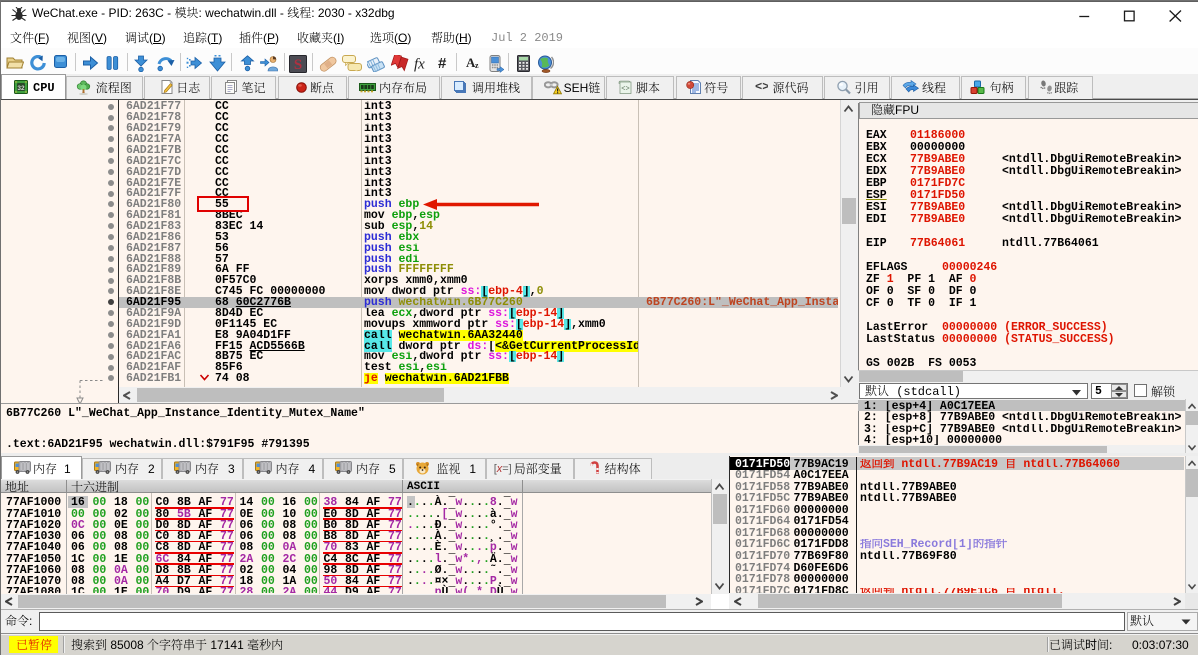  Describe the element at coordinates (298, 65) in the screenshot. I see `svg-text: S` at that location.